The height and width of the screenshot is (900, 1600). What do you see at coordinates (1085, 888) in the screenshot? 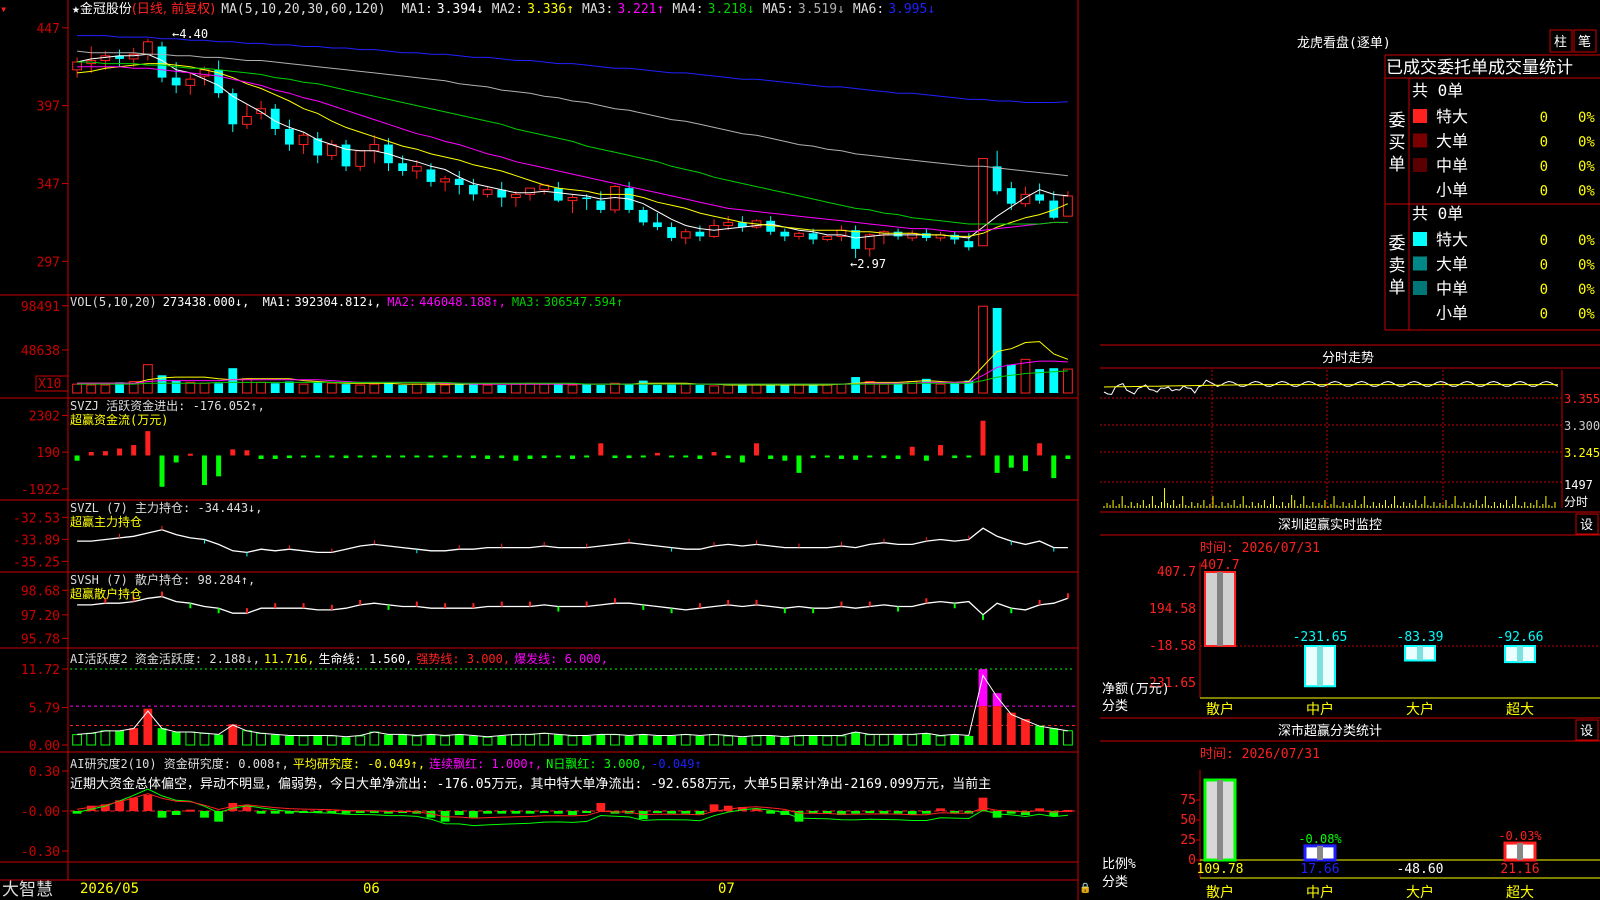
I see `lock-icon: 🔒` at bounding box center [1085, 888].